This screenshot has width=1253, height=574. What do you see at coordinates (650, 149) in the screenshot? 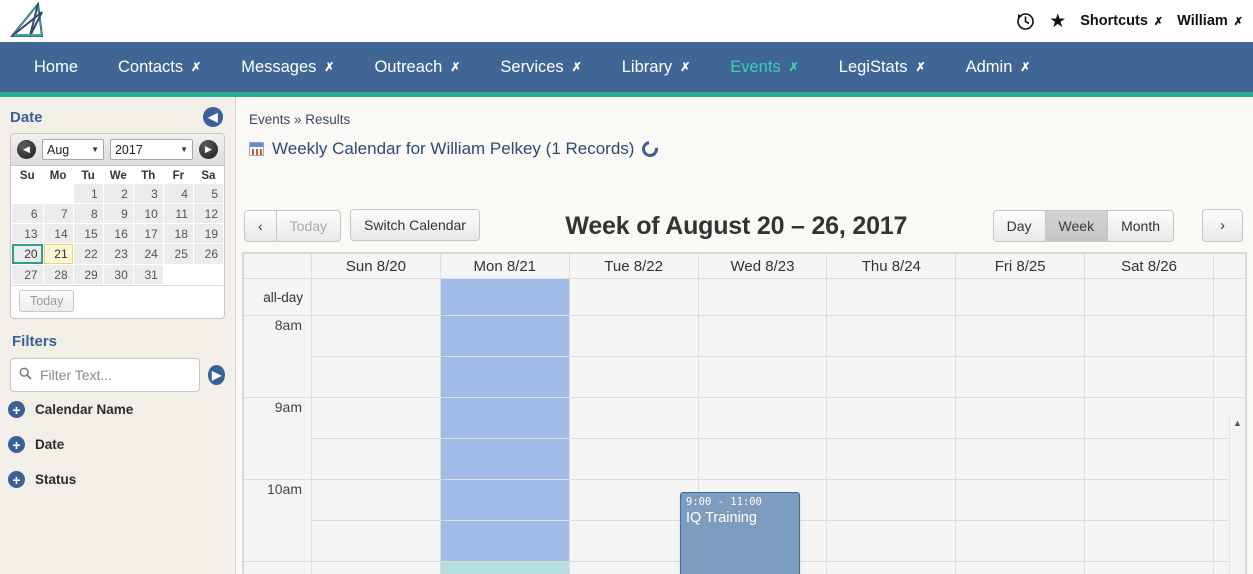
I see `refresh-icon` at bounding box center [650, 149].